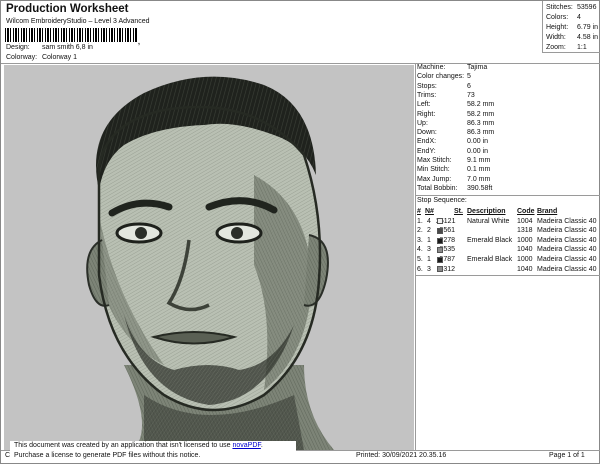 The width and height of the screenshot is (600, 464). I want to click on stop-code: 1318, so click(525, 231).